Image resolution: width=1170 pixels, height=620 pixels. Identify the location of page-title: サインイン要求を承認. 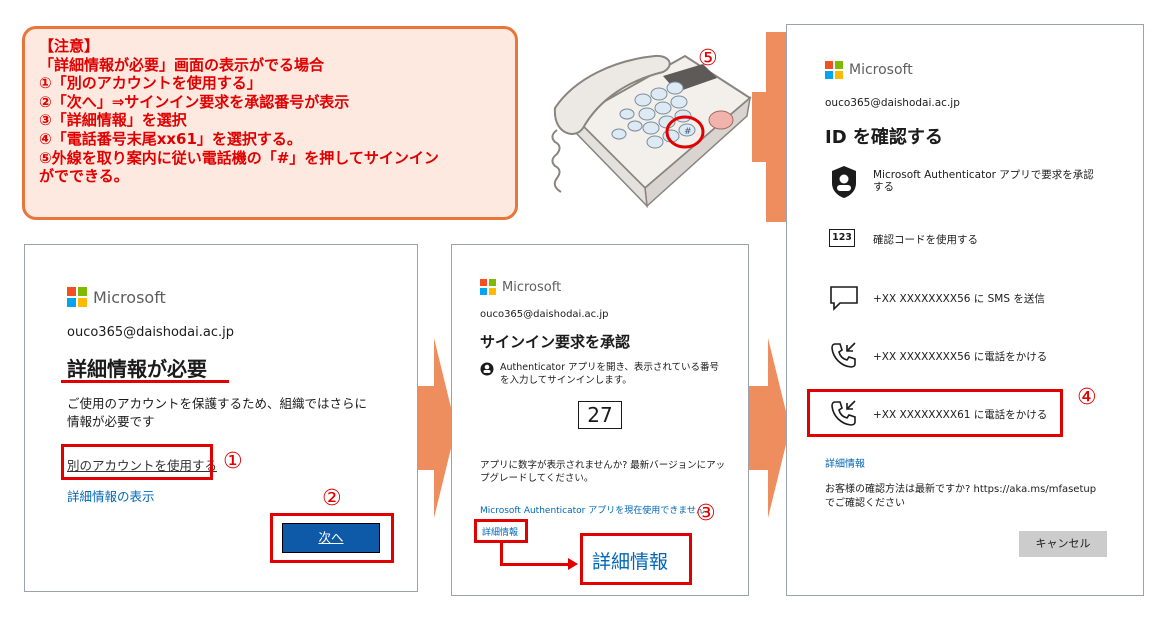
(555, 342).